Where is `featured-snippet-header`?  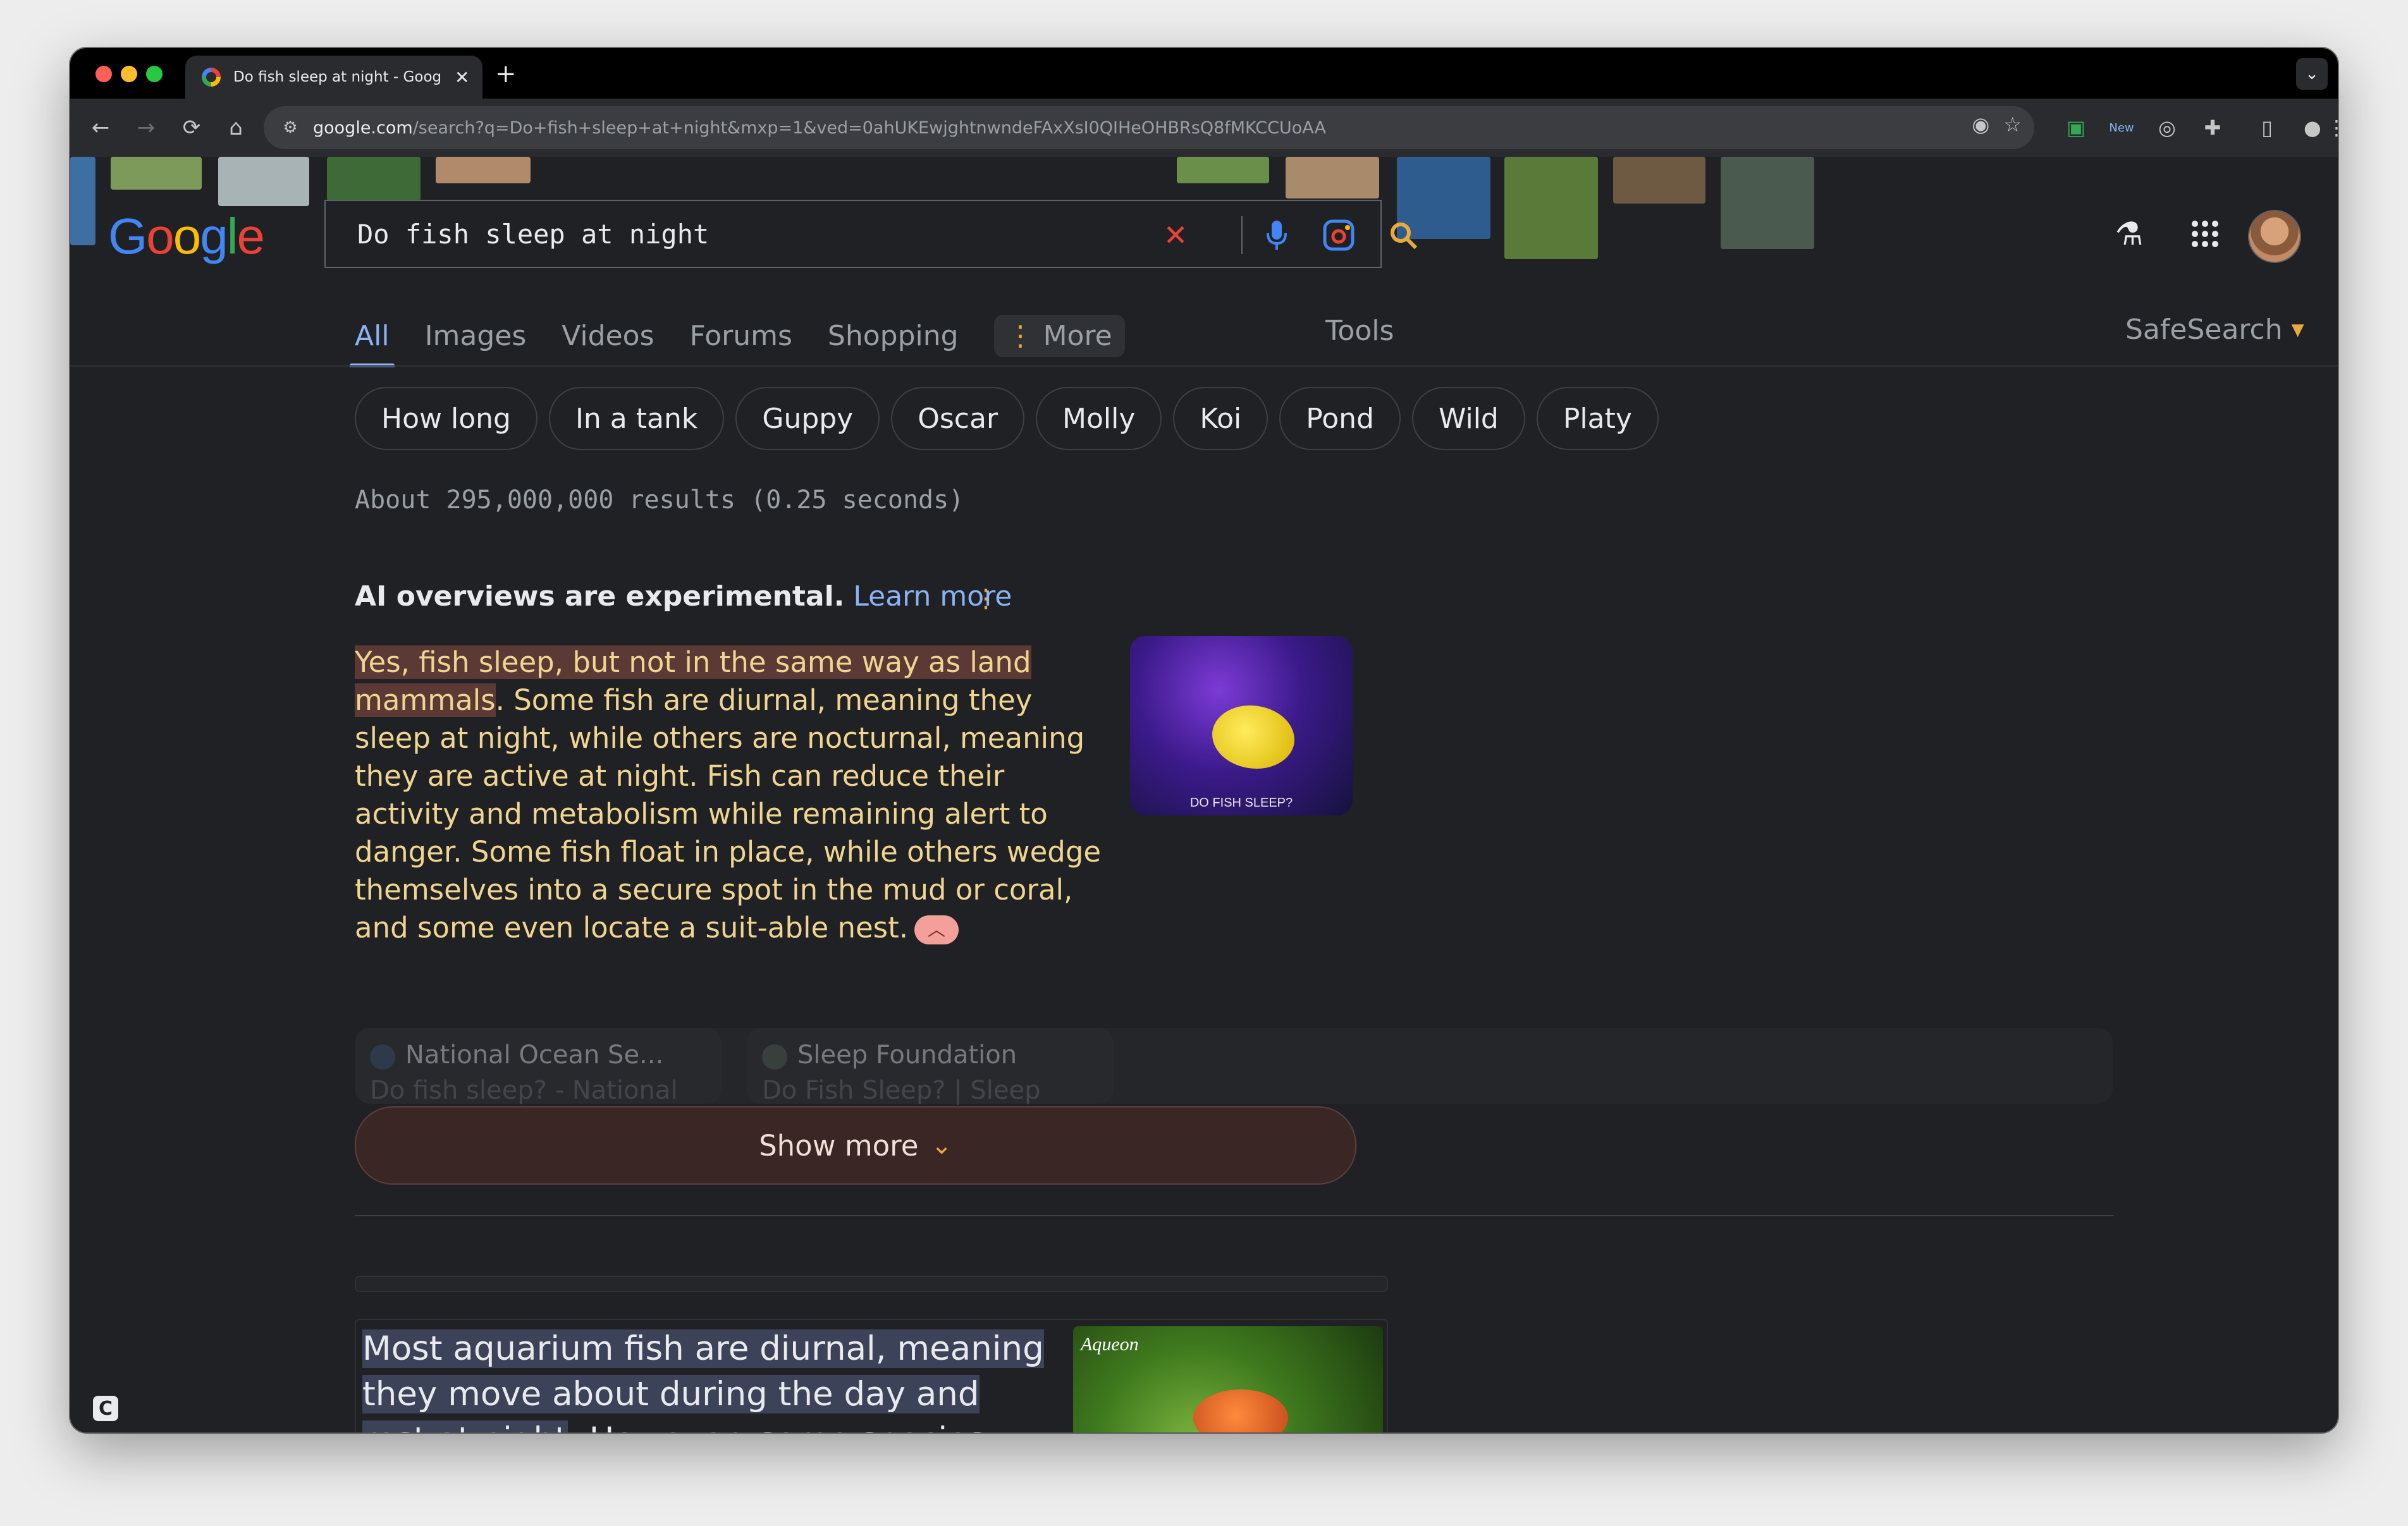 featured-snippet-header is located at coordinates (871, 1284).